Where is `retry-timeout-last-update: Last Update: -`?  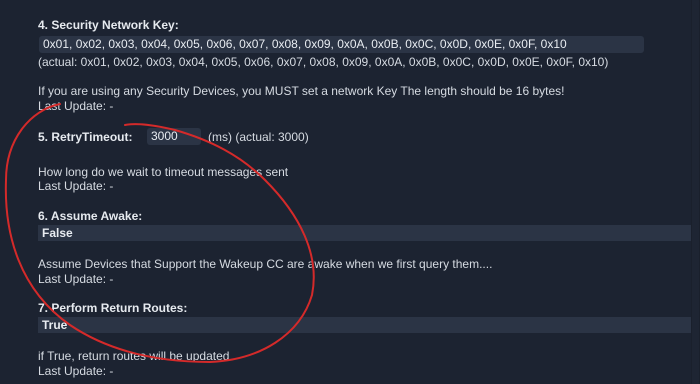
retry-timeout-last-update: Last Update: - is located at coordinates (76, 186).